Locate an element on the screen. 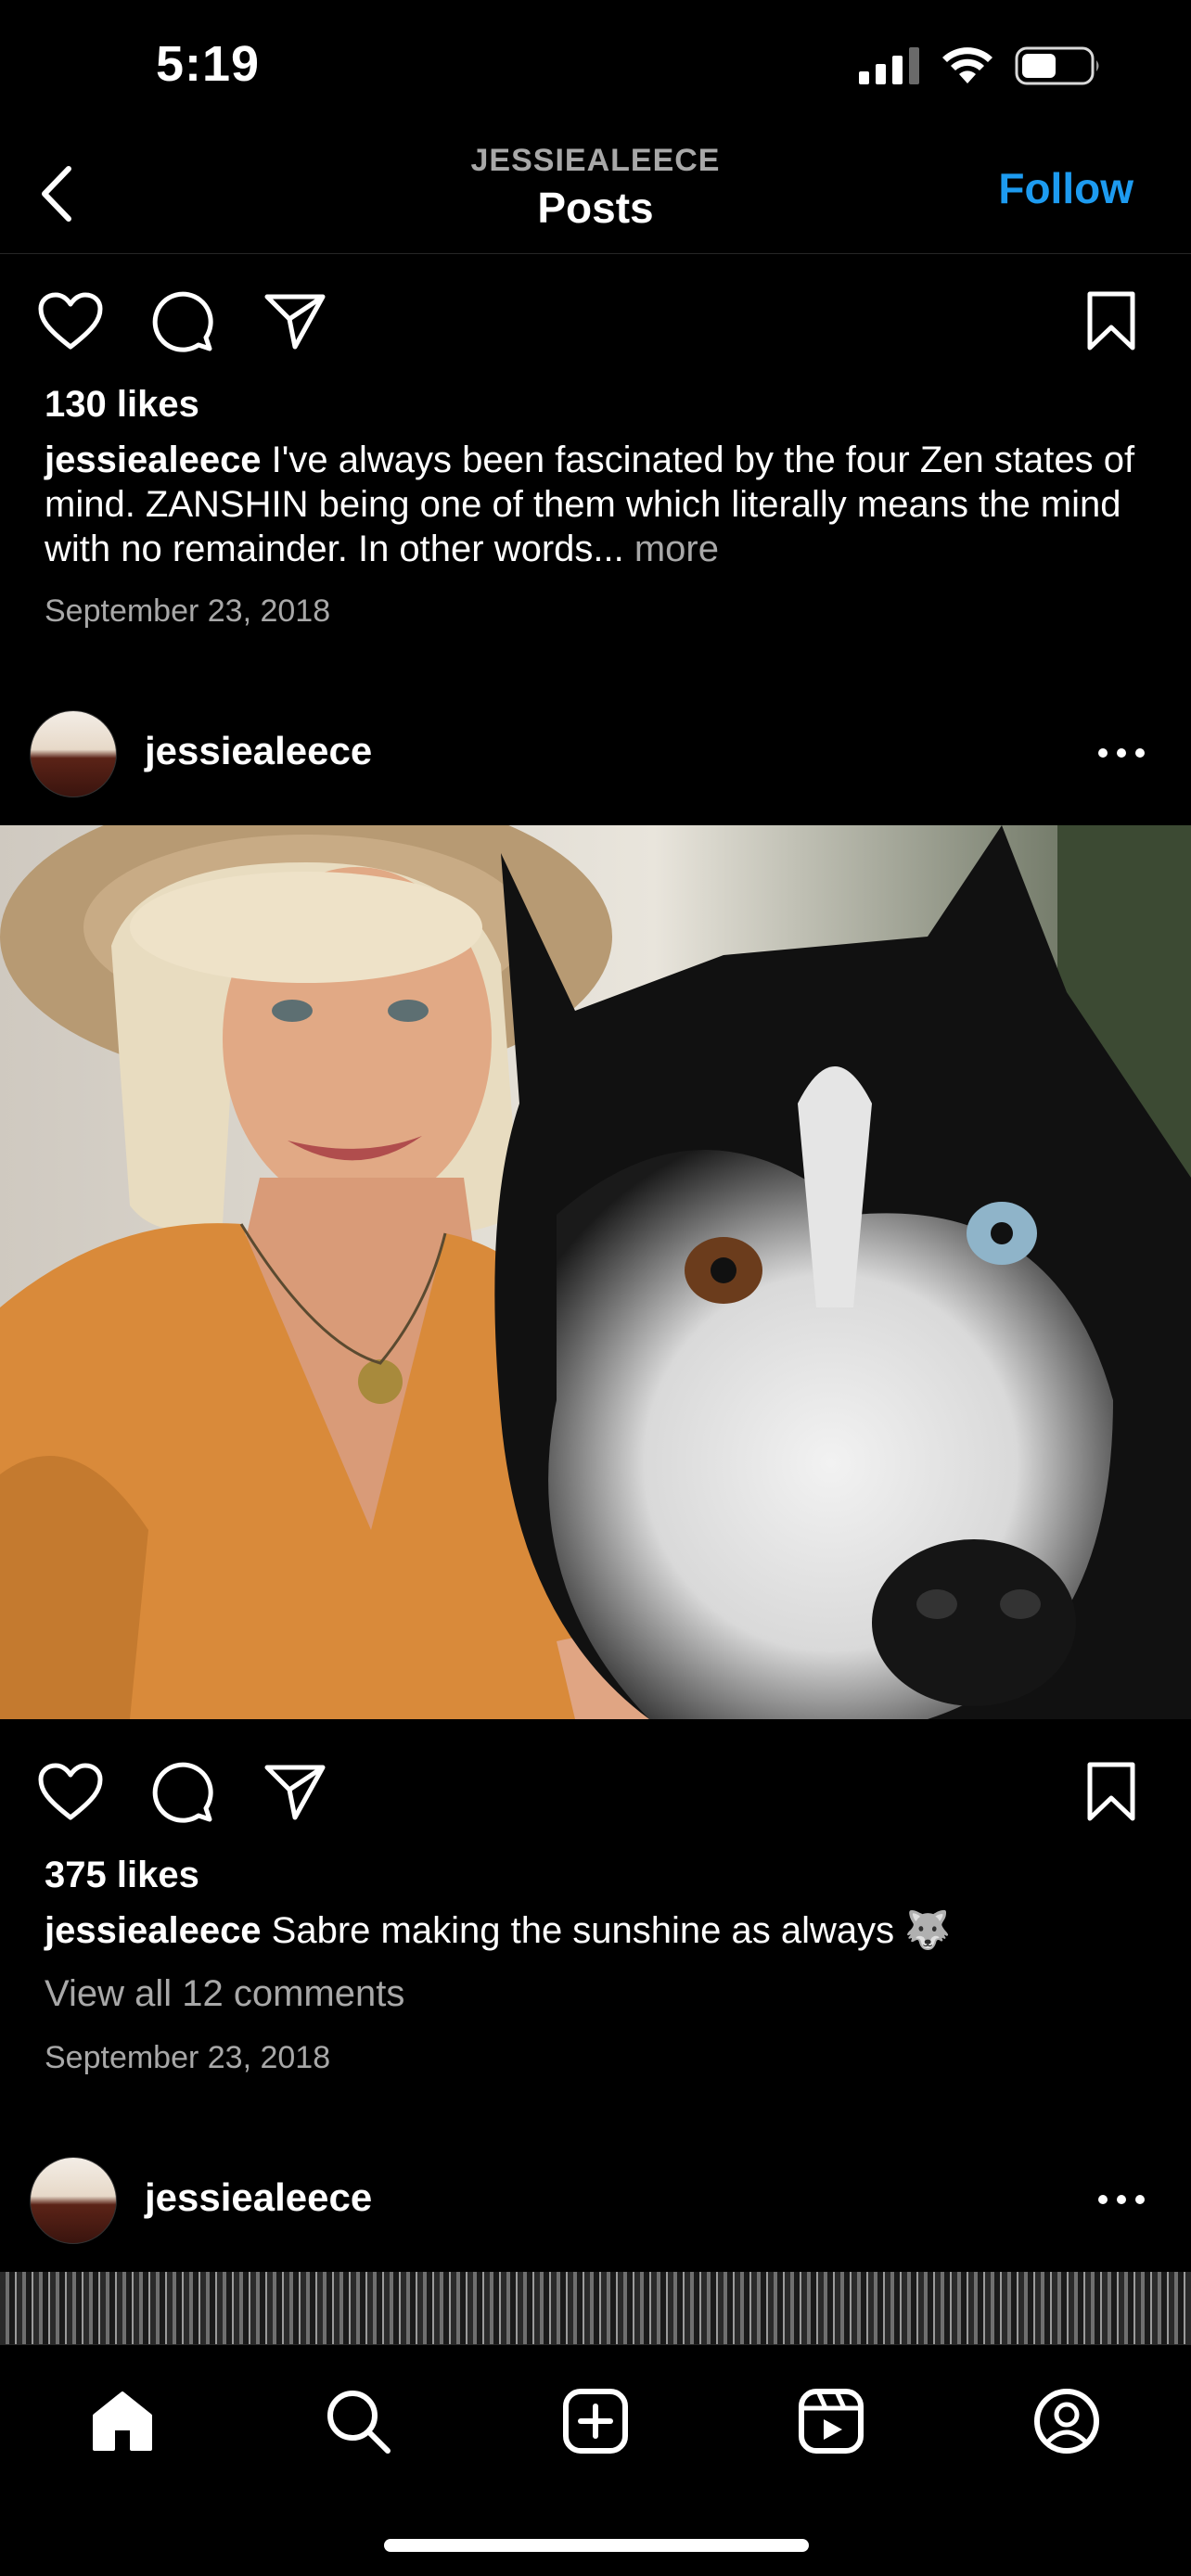 This screenshot has height=2576, width=1191. post3-more-button is located at coordinates (1121, 2199).